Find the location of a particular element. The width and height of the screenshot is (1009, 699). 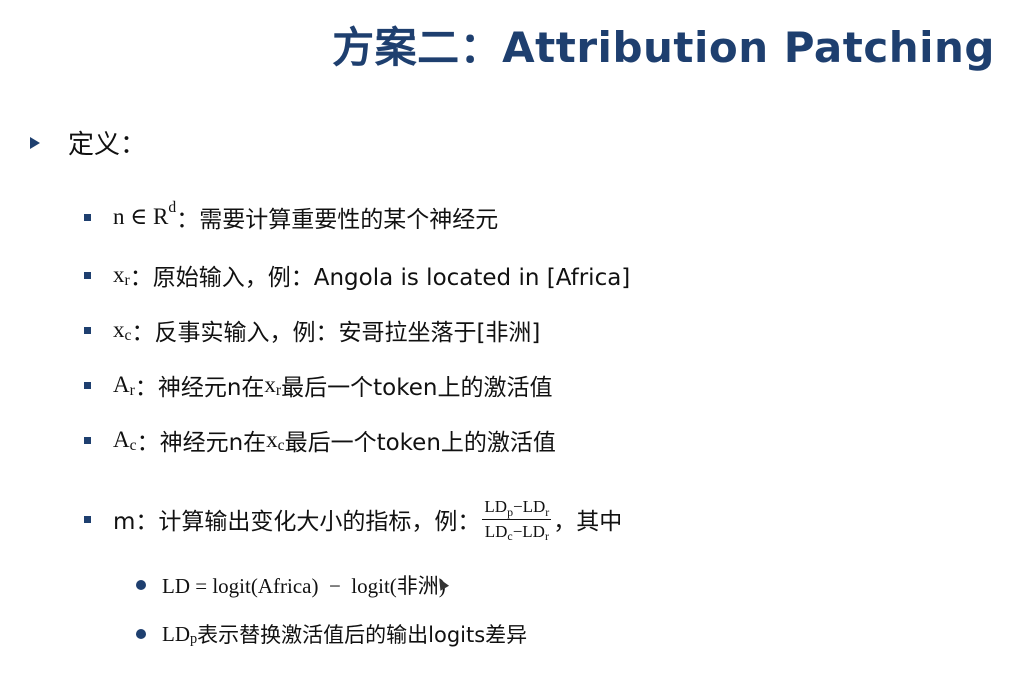

fraction-formula: LDp−LDr LDc−LDr is located at coordinates (517, 520).